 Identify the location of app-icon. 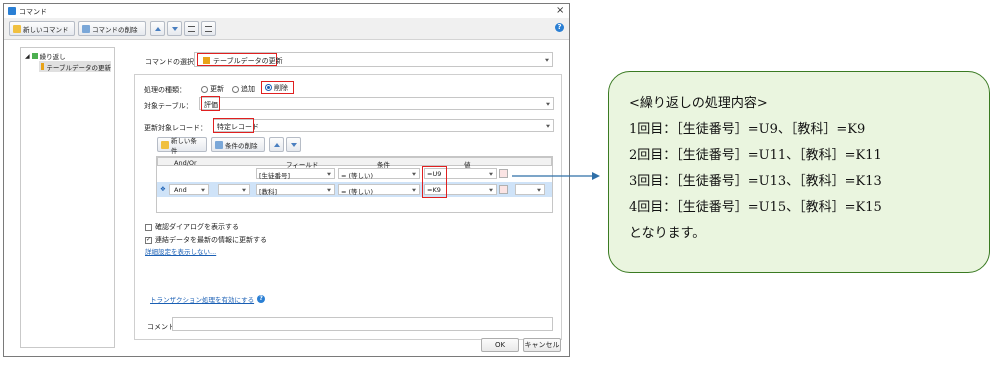
(12, 11).